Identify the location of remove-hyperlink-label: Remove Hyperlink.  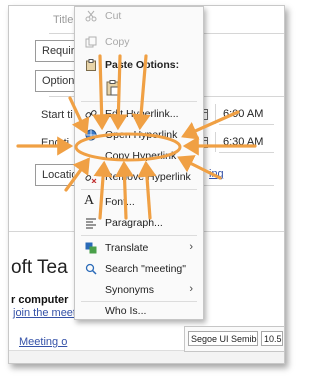
(148, 177).